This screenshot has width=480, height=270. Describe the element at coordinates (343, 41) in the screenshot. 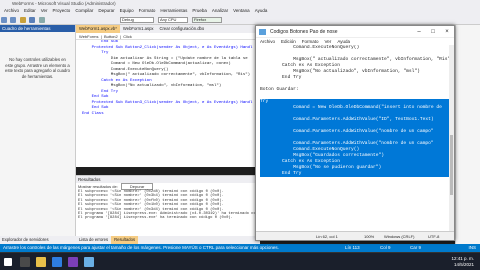

I see `notepad-menu-item: Ayuda` at that location.